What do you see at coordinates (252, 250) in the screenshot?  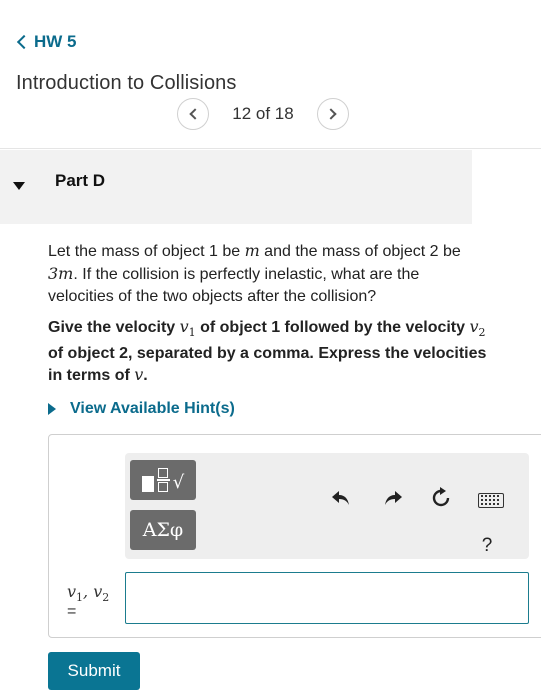 I see `math-m: m` at bounding box center [252, 250].